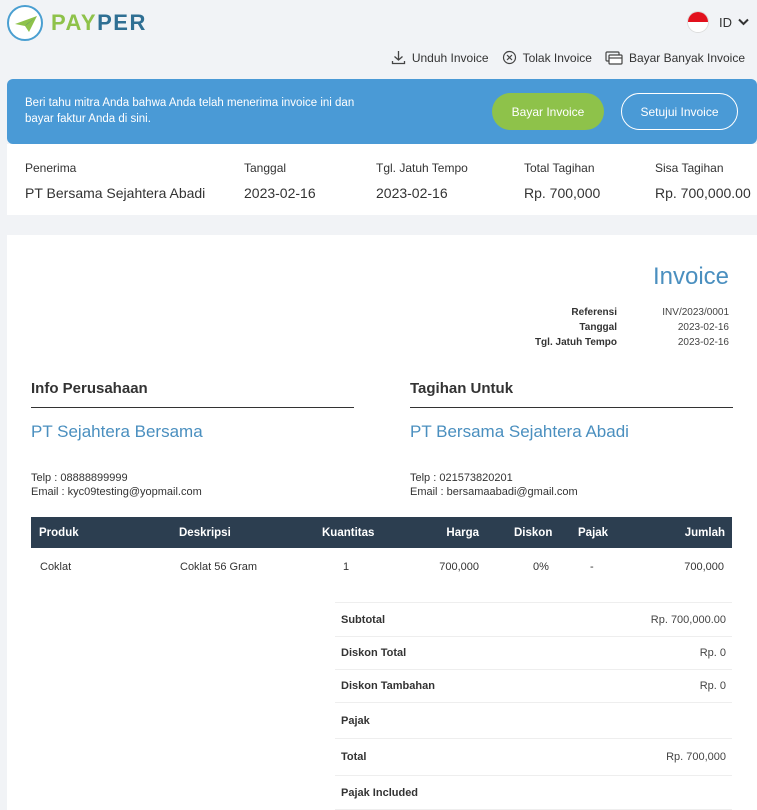 The height and width of the screenshot is (810, 757). Describe the element at coordinates (718, 22) in the screenshot. I see `language-selector: ID` at that location.